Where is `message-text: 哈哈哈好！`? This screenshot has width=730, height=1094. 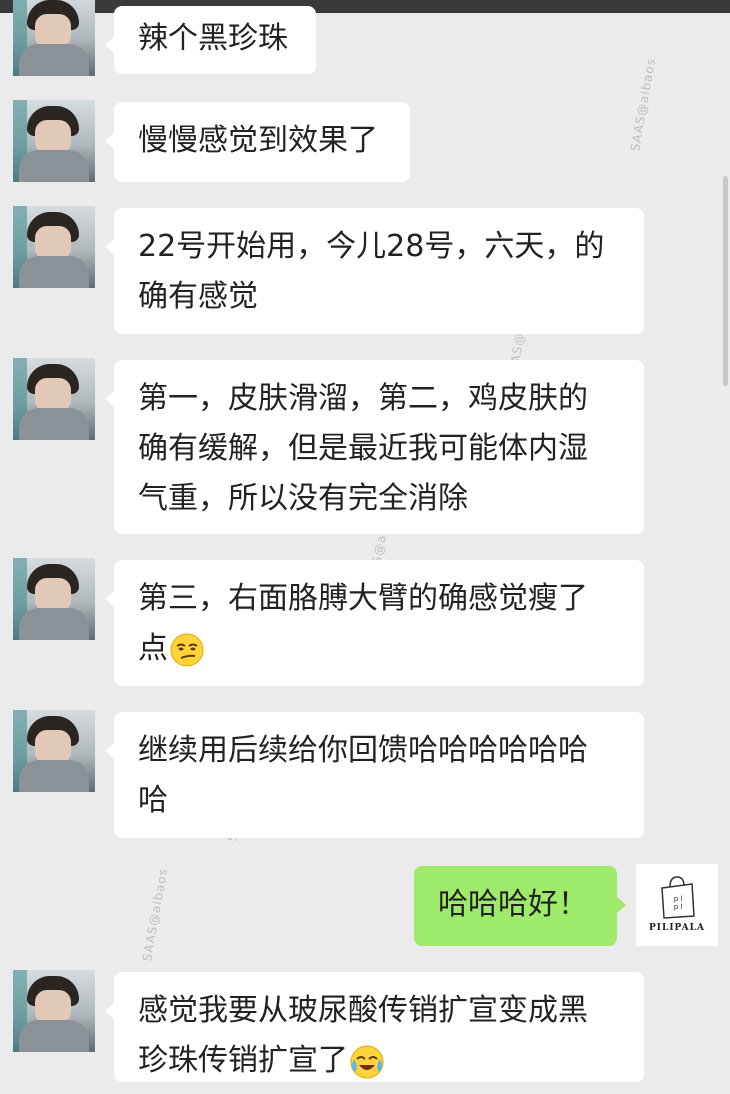
message-text: 哈哈哈好！ is located at coordinates (513, 904).